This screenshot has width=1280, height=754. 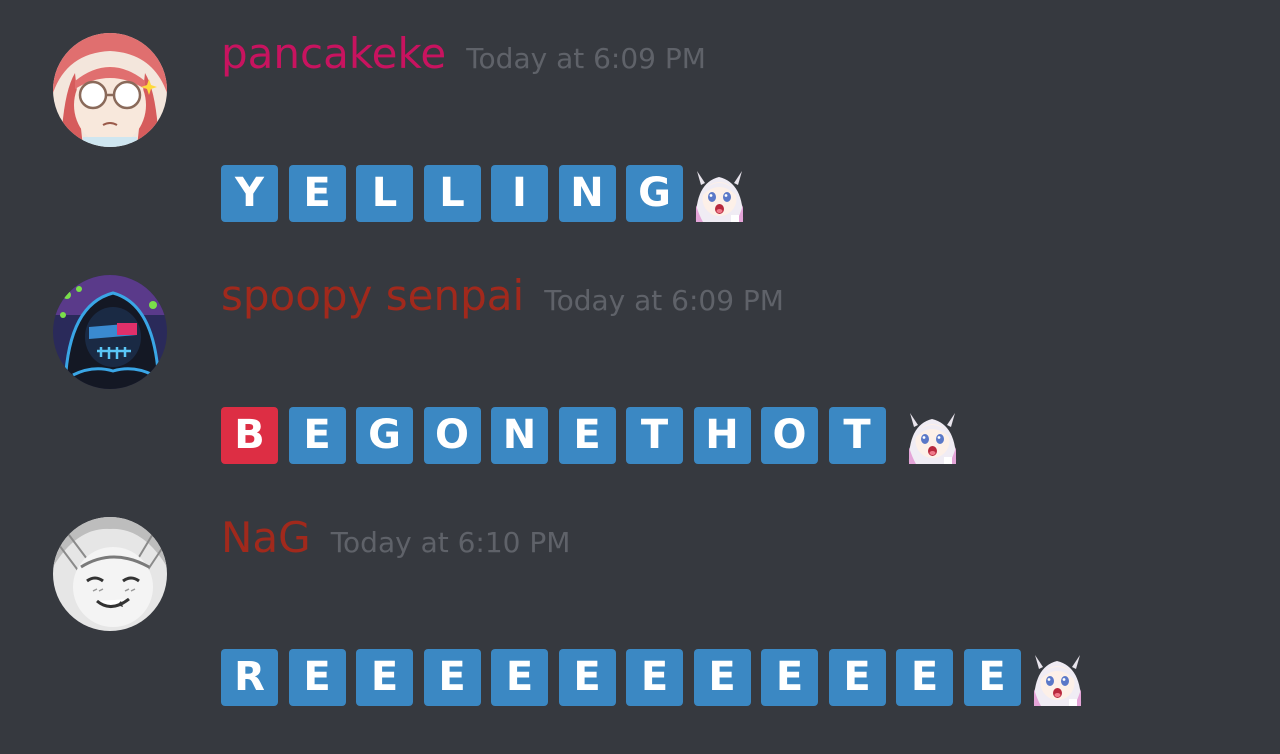 What do you see at coordinates (450, 542) in the screenshot?
I see `timestamp: Today at 6:10 PM` at bounding box center [450, 542].